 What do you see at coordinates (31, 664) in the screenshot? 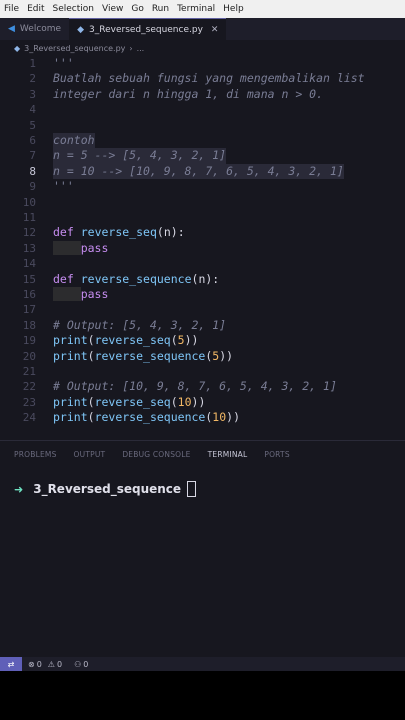
I see `error-icon: ⊗` at bounding box center [31, 664].